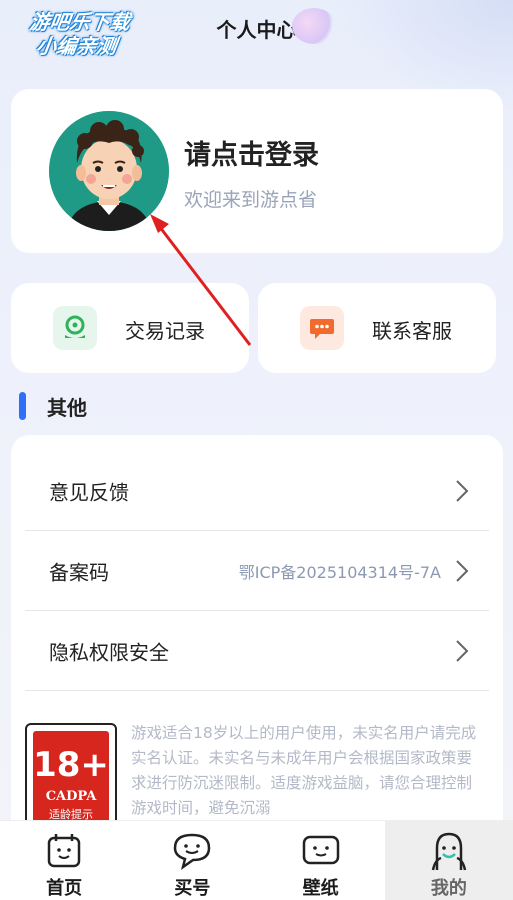  I want to click on tab-home: 首页, so click(64, 860).